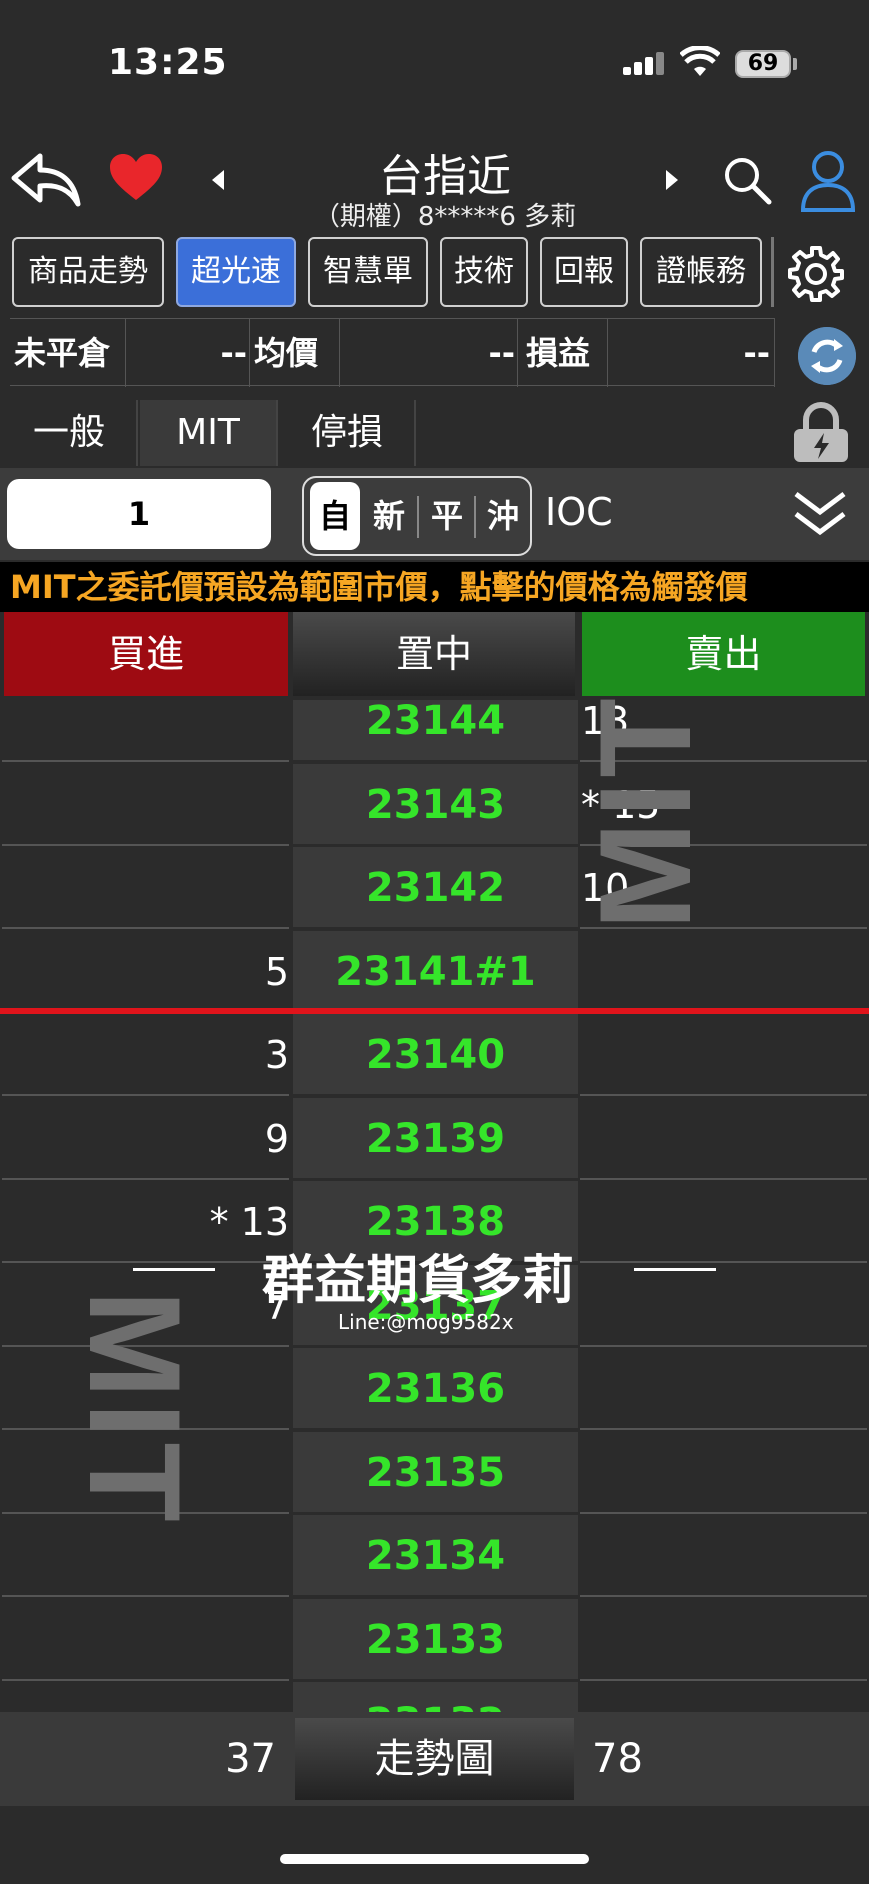  What do you see at coordinates (68, 353) in the screenshot?
I see `open-position-label: 未平倉` at bounding box center [68, 353].